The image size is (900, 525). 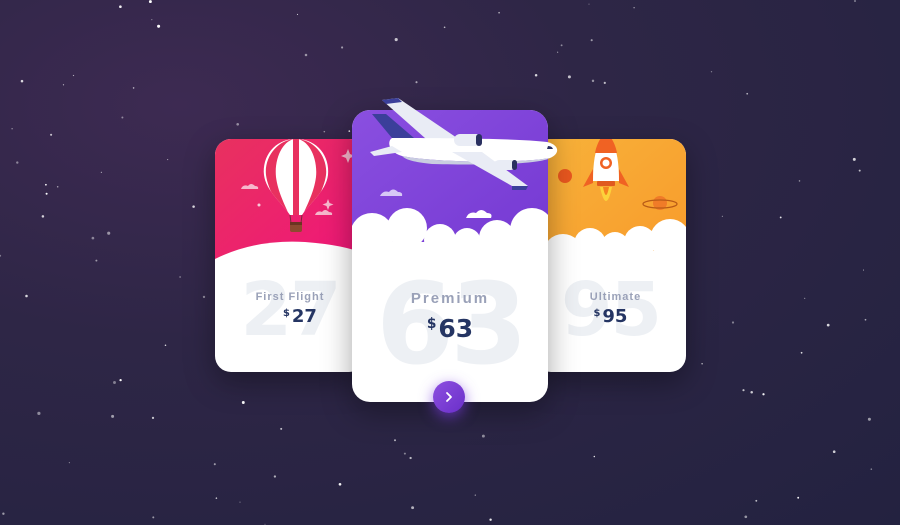 I want to click on plan-name: Premium, so click(x=450, y=298).